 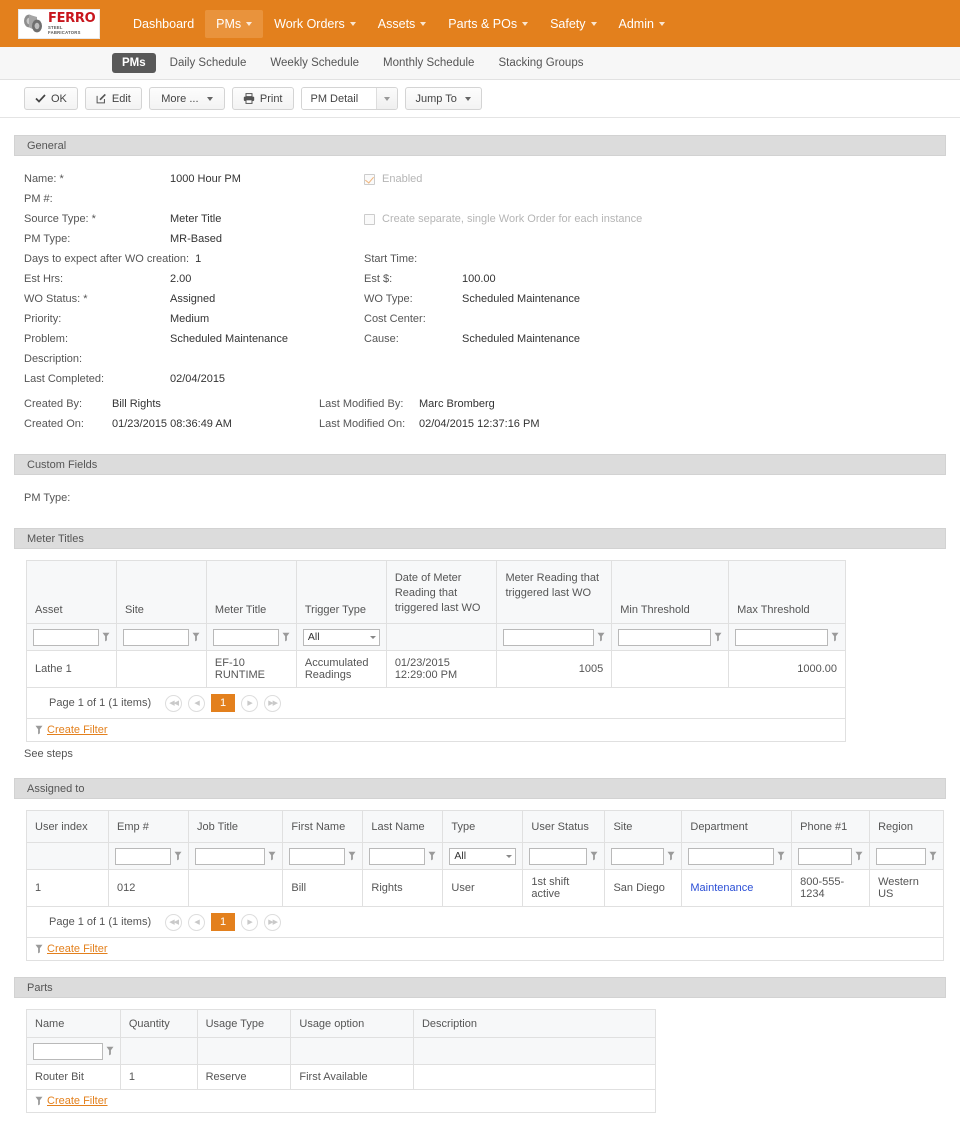 I want to click on col-meter-reading: Meter Reading that triggered last WO, so click(x=554, y=592).